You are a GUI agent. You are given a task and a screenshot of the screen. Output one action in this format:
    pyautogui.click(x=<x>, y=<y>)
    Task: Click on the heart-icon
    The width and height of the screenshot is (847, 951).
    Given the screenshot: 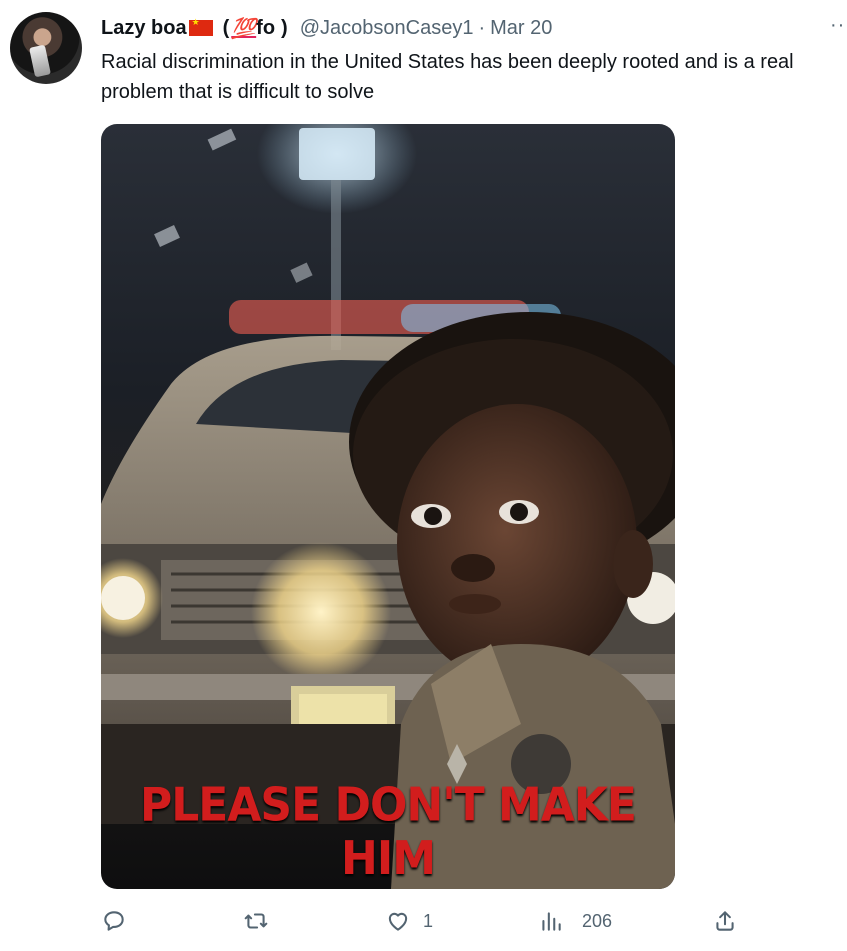 What is the action you would take?
    pyautogui.click(x=398, y=921)
    